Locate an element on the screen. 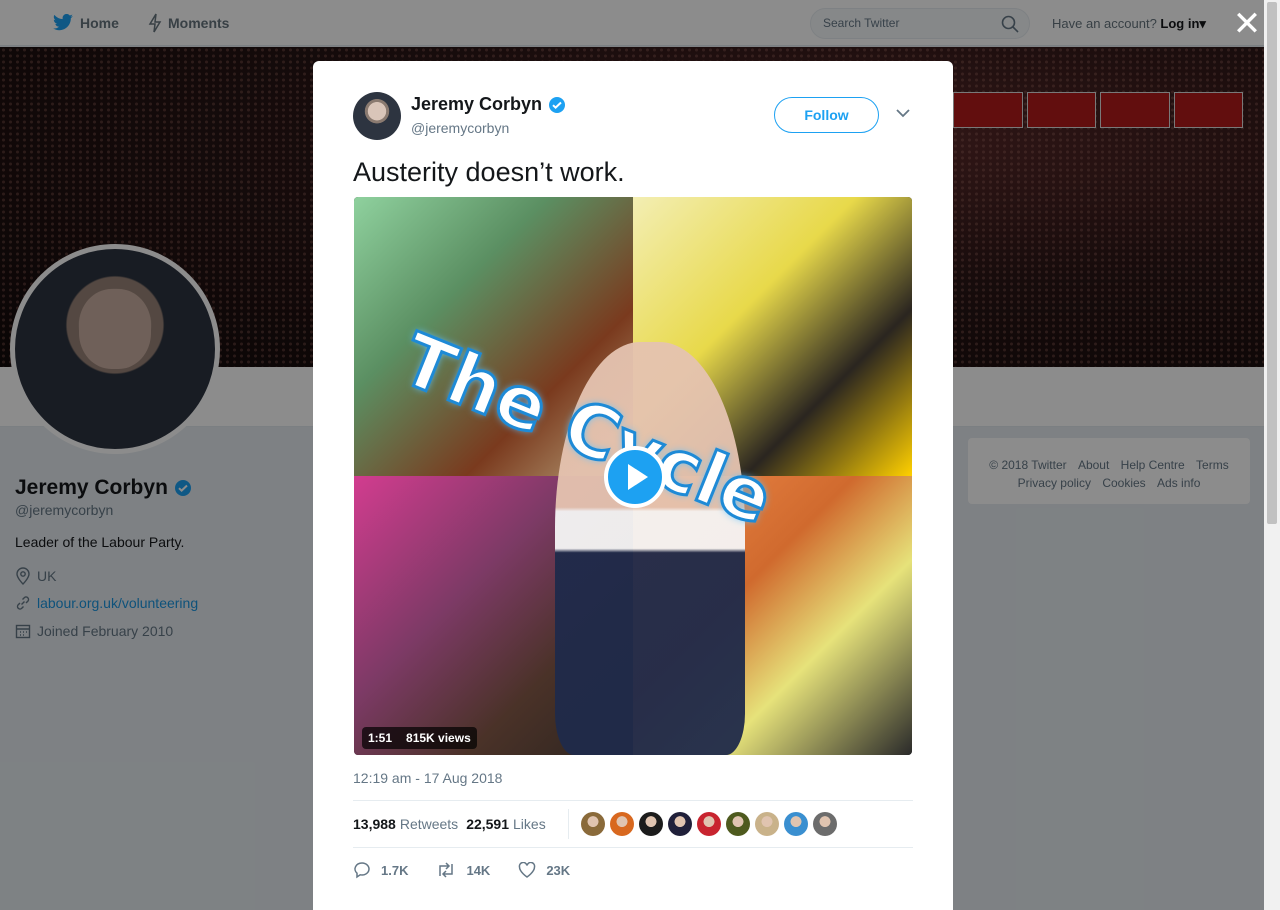 Image resolution: width=1280 pixels, height=910 pixels. retweets-label: Retweets is located at coordinates (429, 824).